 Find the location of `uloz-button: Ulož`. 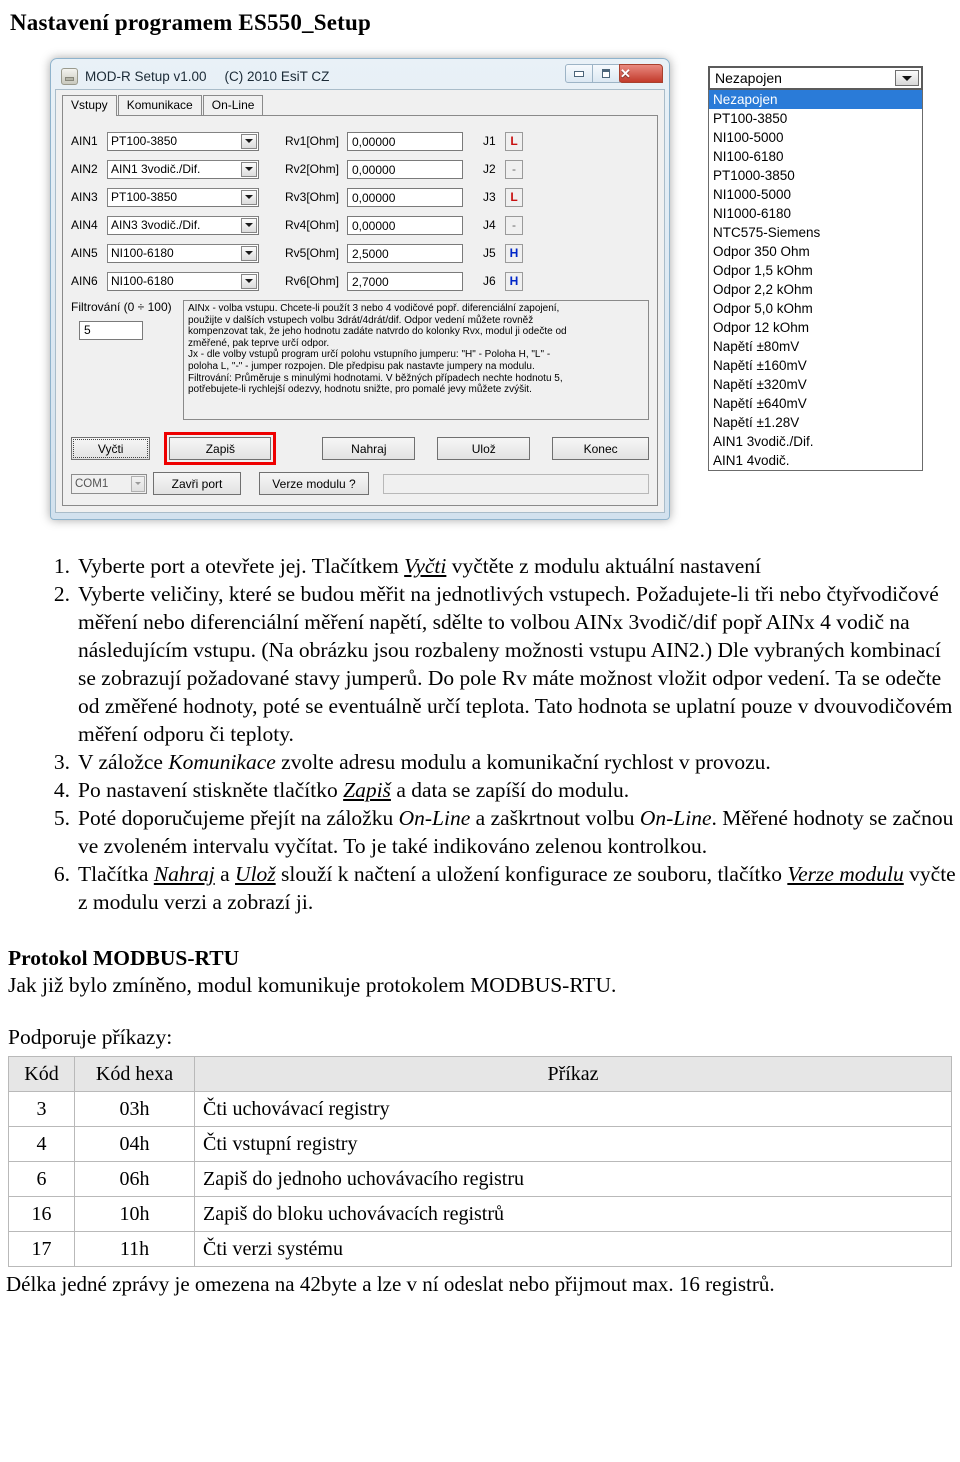

uloz-button: Ulož is located at coordinates (484, 448).